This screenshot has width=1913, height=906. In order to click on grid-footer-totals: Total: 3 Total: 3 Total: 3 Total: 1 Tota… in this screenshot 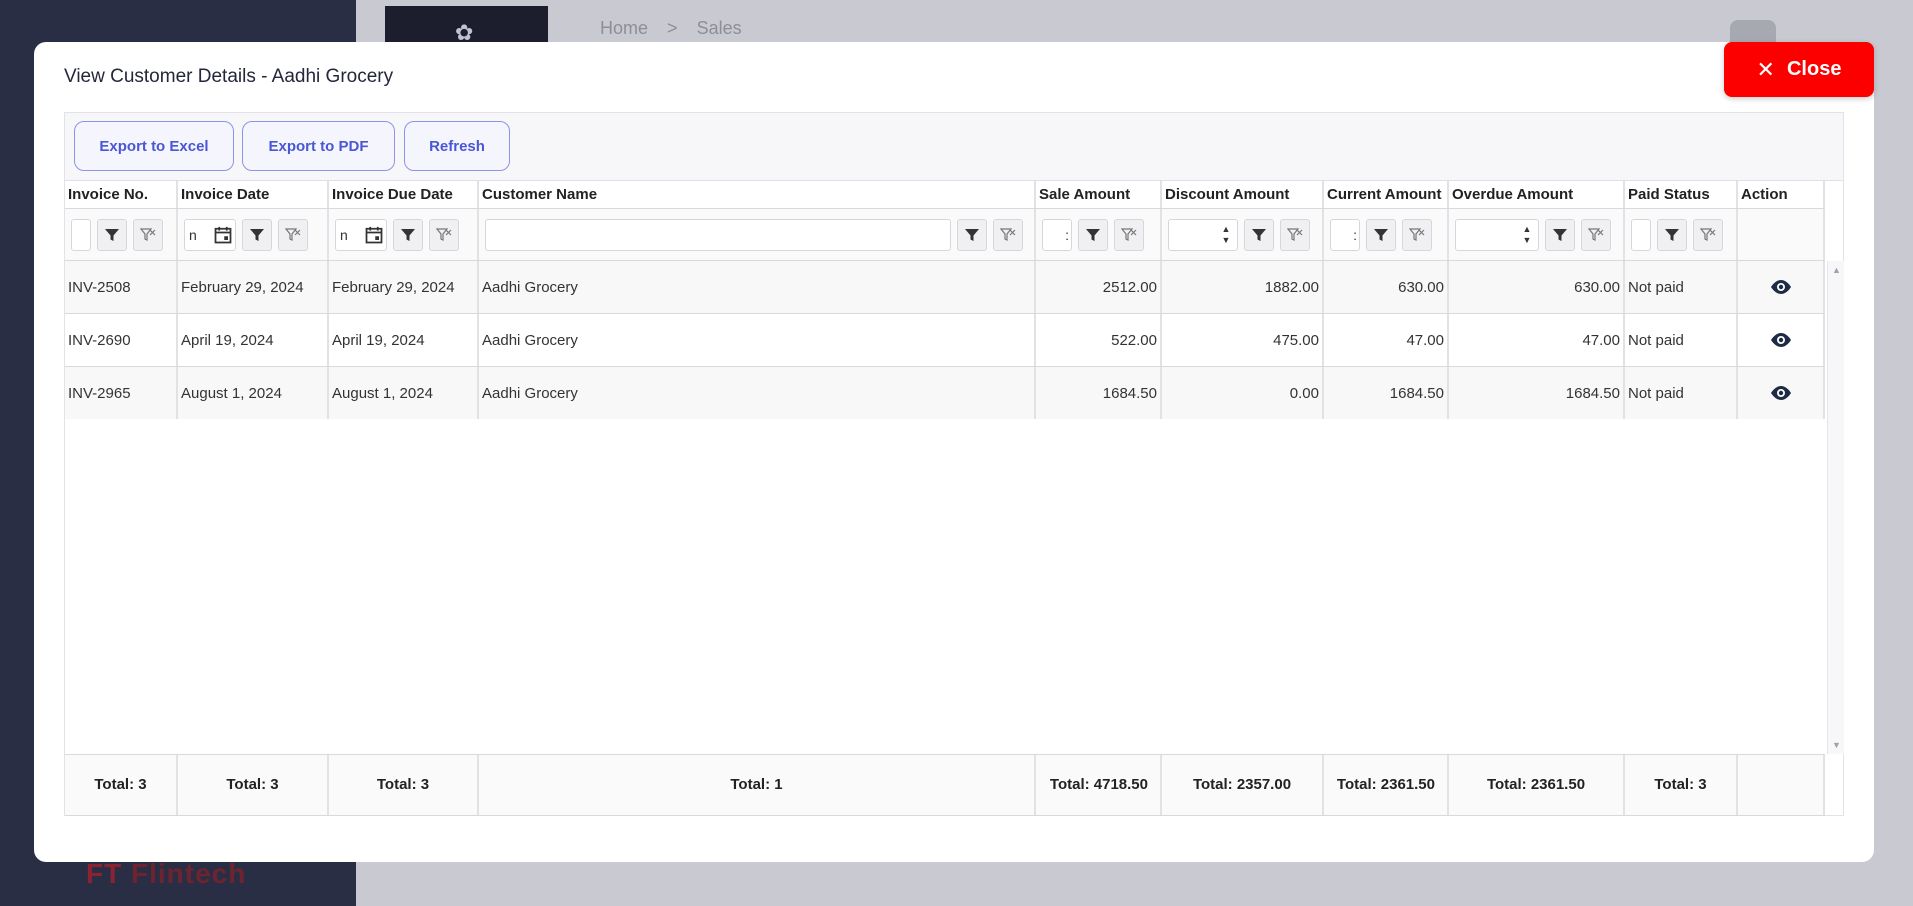, I will do `click(945, 785)`.